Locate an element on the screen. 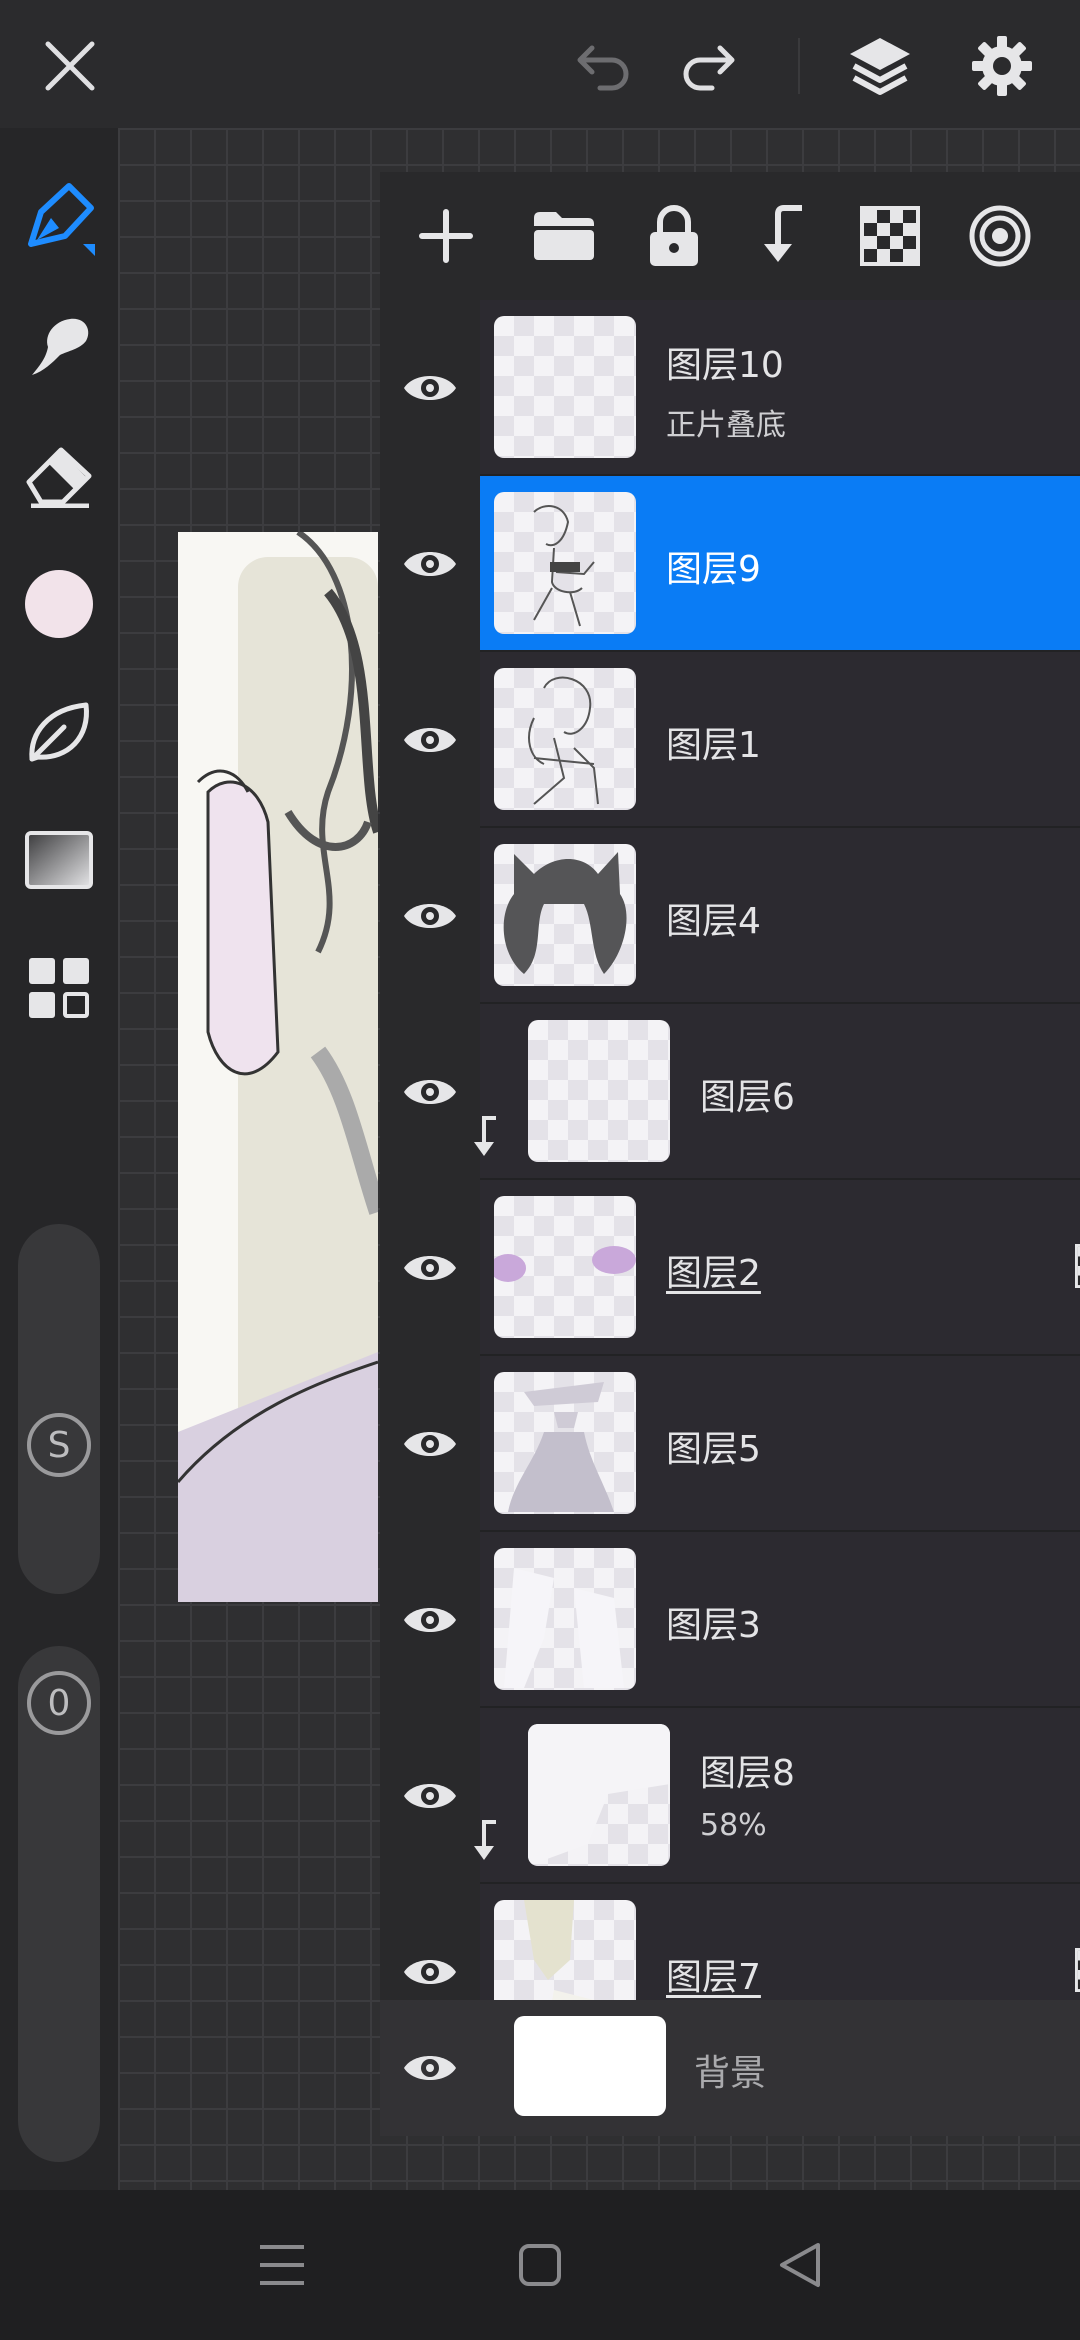 This screenshot has width=1080, height=2340. close-icon is located at coordinates (70, 66).